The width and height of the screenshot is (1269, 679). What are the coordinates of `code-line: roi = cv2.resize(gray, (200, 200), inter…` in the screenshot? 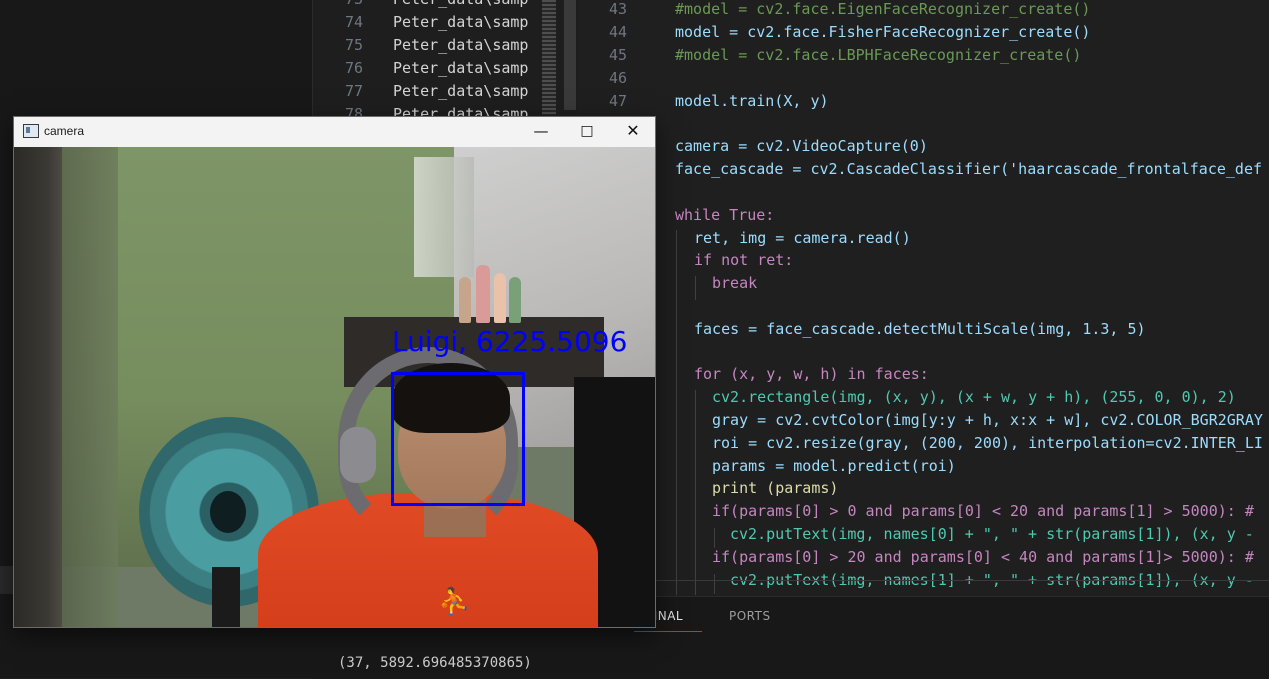 It's located at (923, 443).